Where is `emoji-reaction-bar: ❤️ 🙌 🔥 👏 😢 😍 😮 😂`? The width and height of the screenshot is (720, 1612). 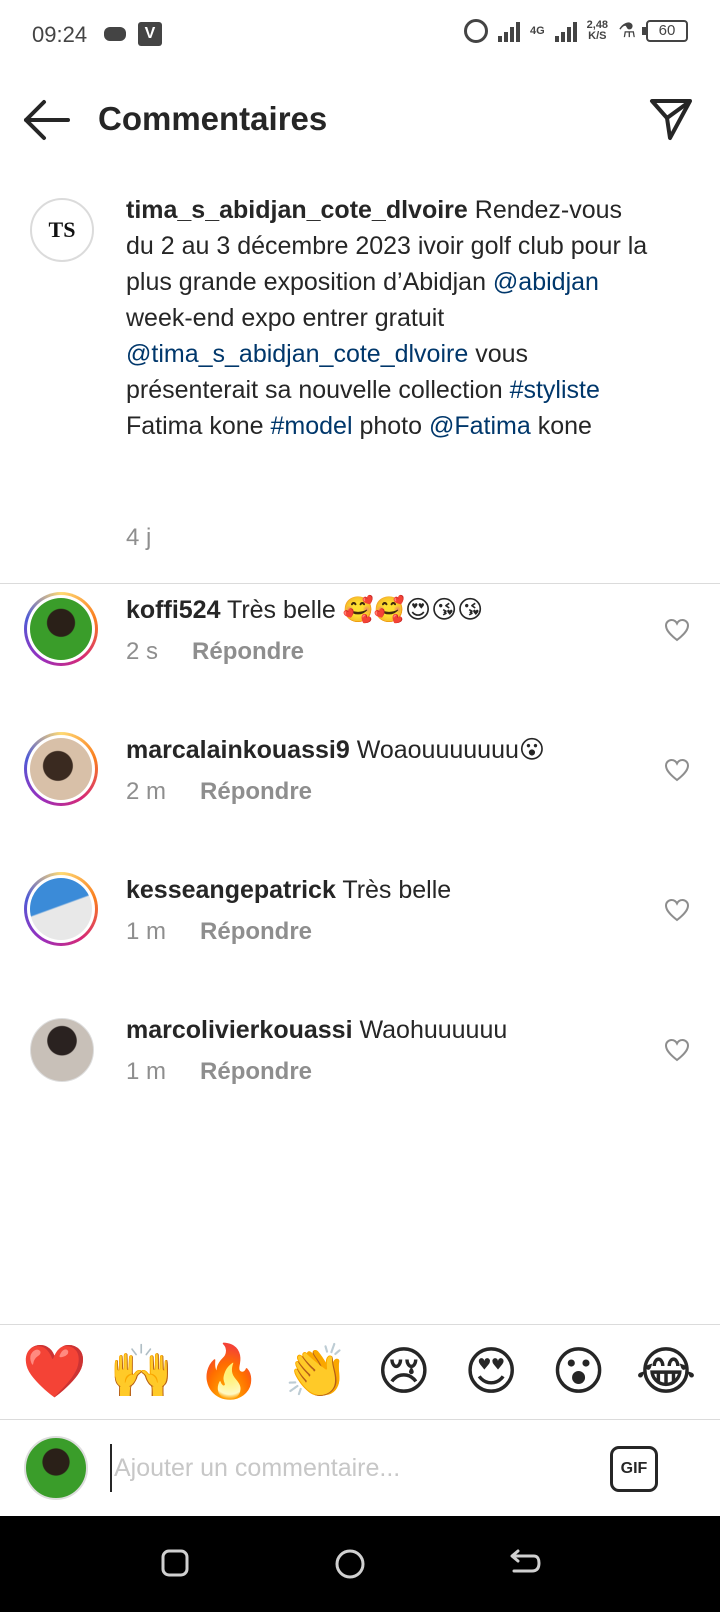
emoji-reaction-bar: ❤️ 🙌 🔥 👏 😢 😍 😮 😂 is located at coordinates (360, 1372).